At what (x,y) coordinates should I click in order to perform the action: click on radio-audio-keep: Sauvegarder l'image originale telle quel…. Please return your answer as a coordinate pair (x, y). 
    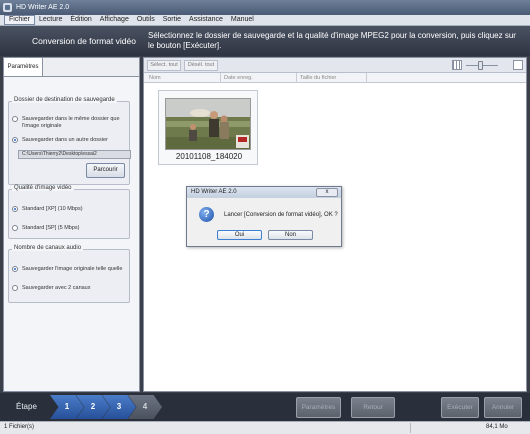
    Looking at the image, I should click on (67, 269).